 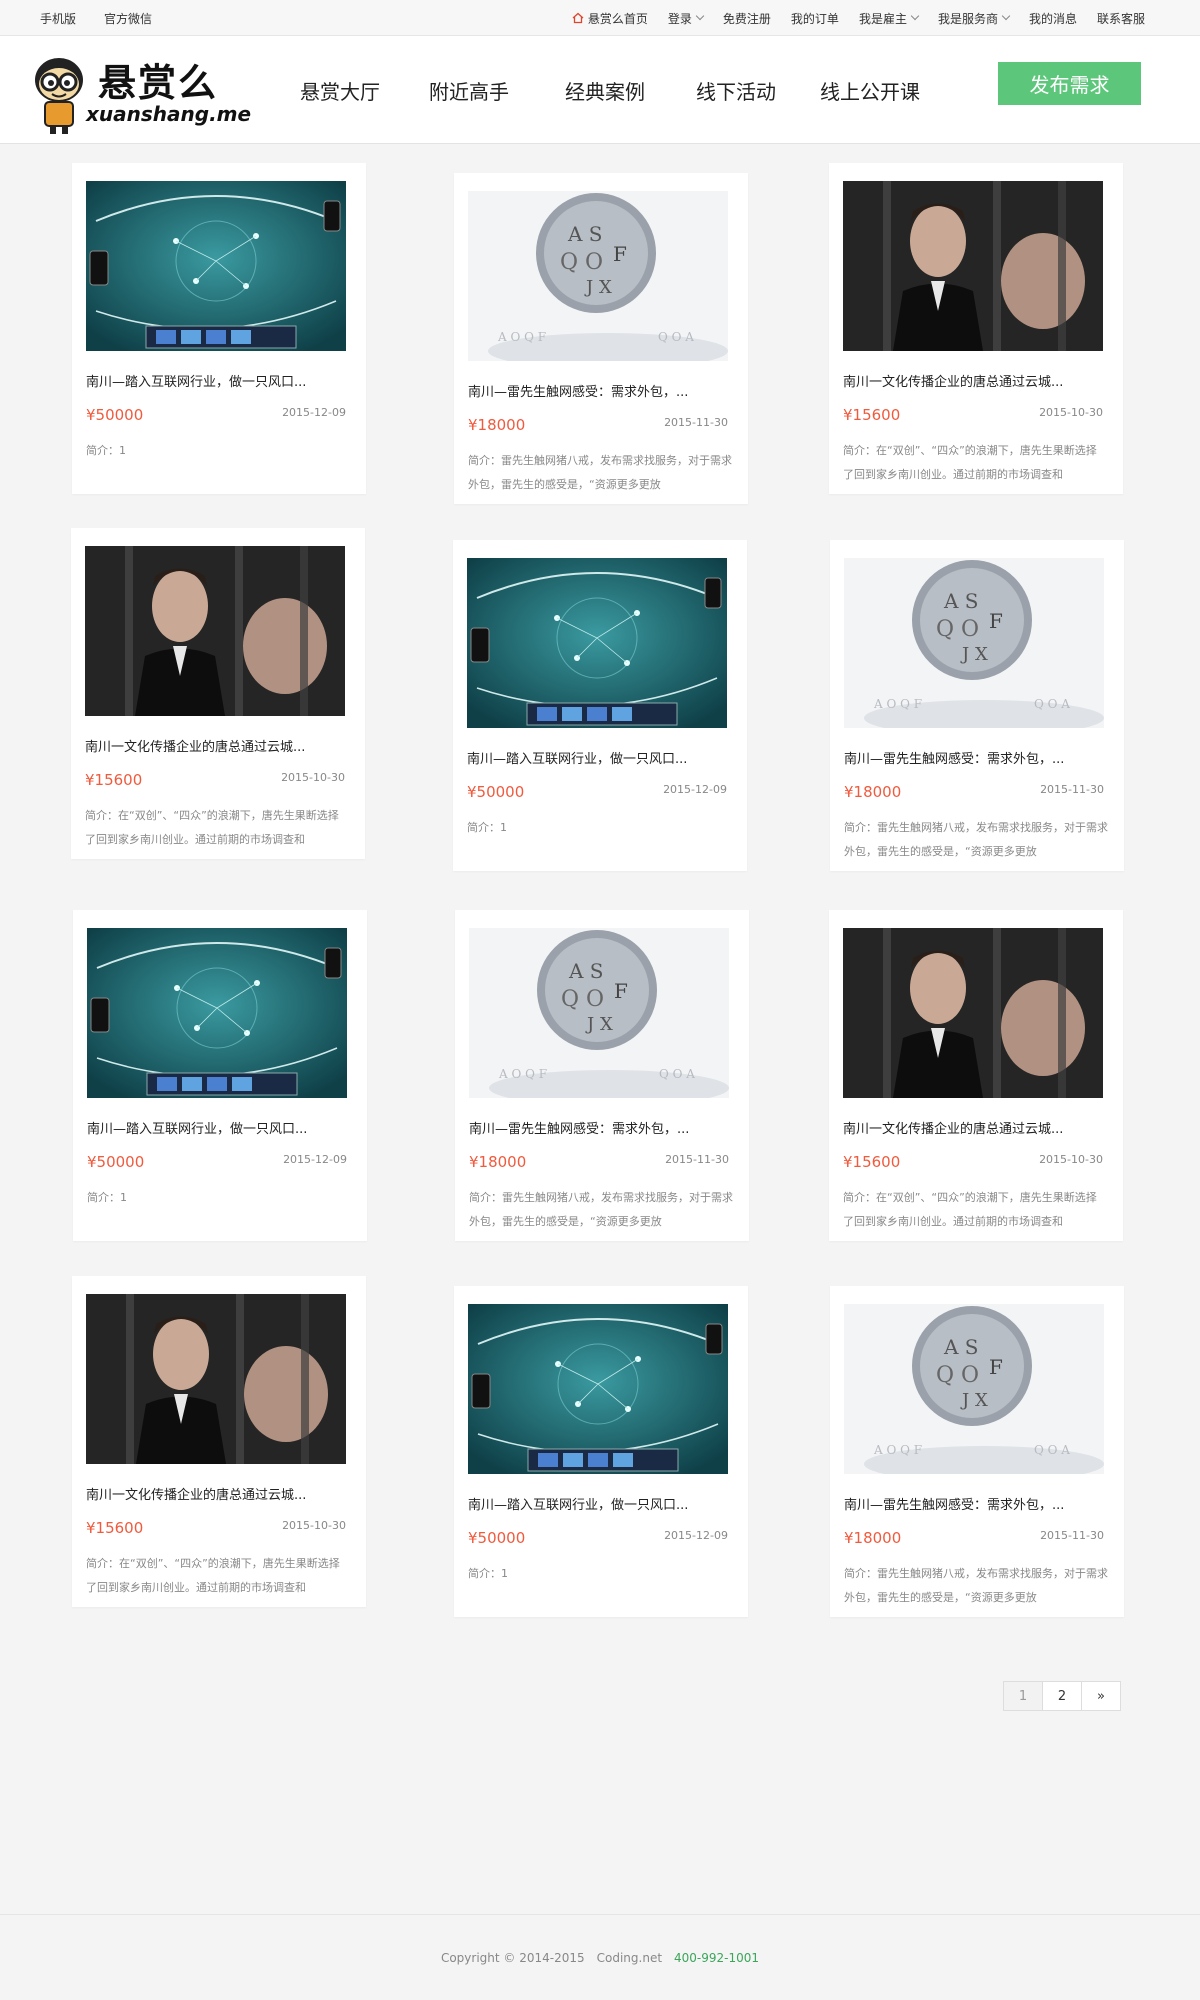 I want to click on my-orders-link: 我的订单, so click(x=815, y=18).